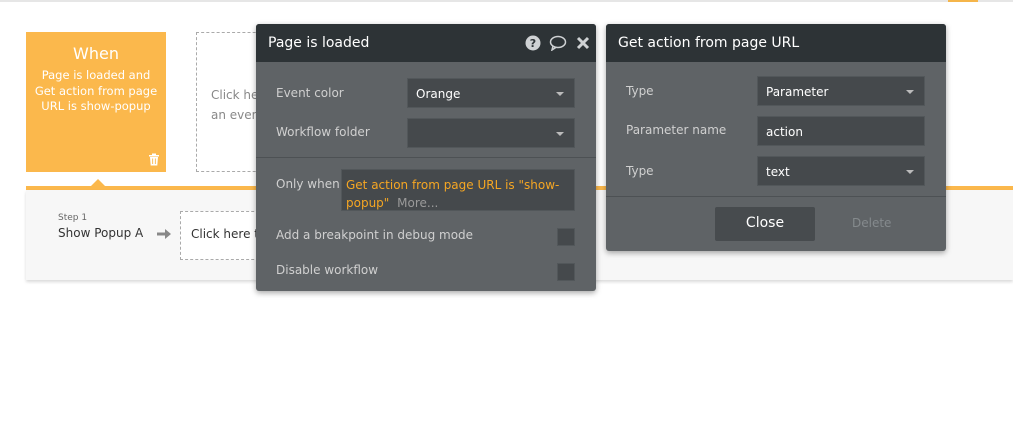  What do you see at coordinates (640, 171) in the screenshot?
I see `value-type-label: Type` at bounding box center [640, 171].